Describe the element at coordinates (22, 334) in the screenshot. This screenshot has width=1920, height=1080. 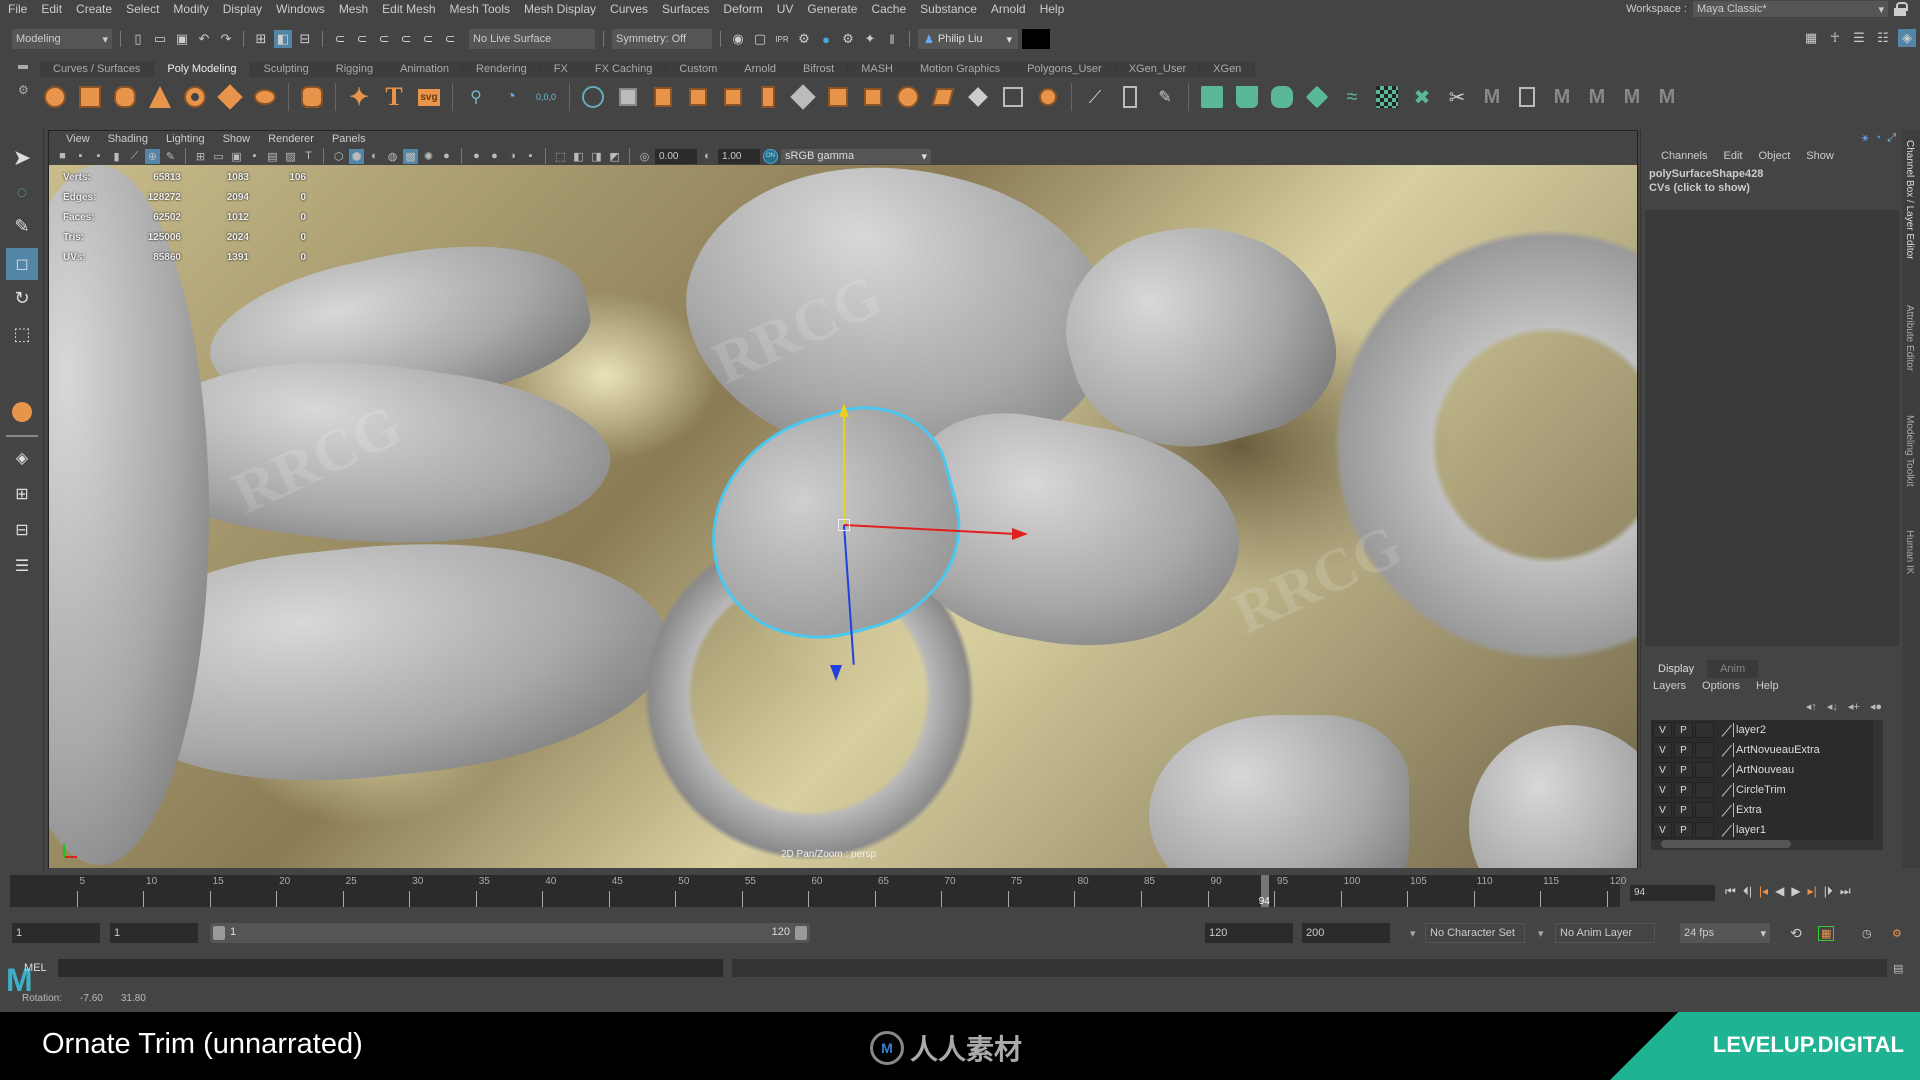
I see `scale-tool: ⬚` at that location.